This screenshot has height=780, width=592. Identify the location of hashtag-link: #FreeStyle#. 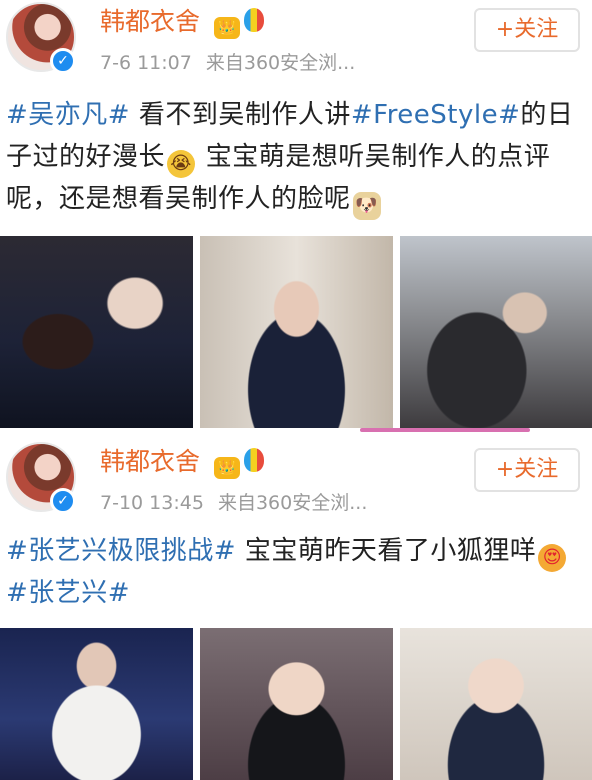
(436, 115).